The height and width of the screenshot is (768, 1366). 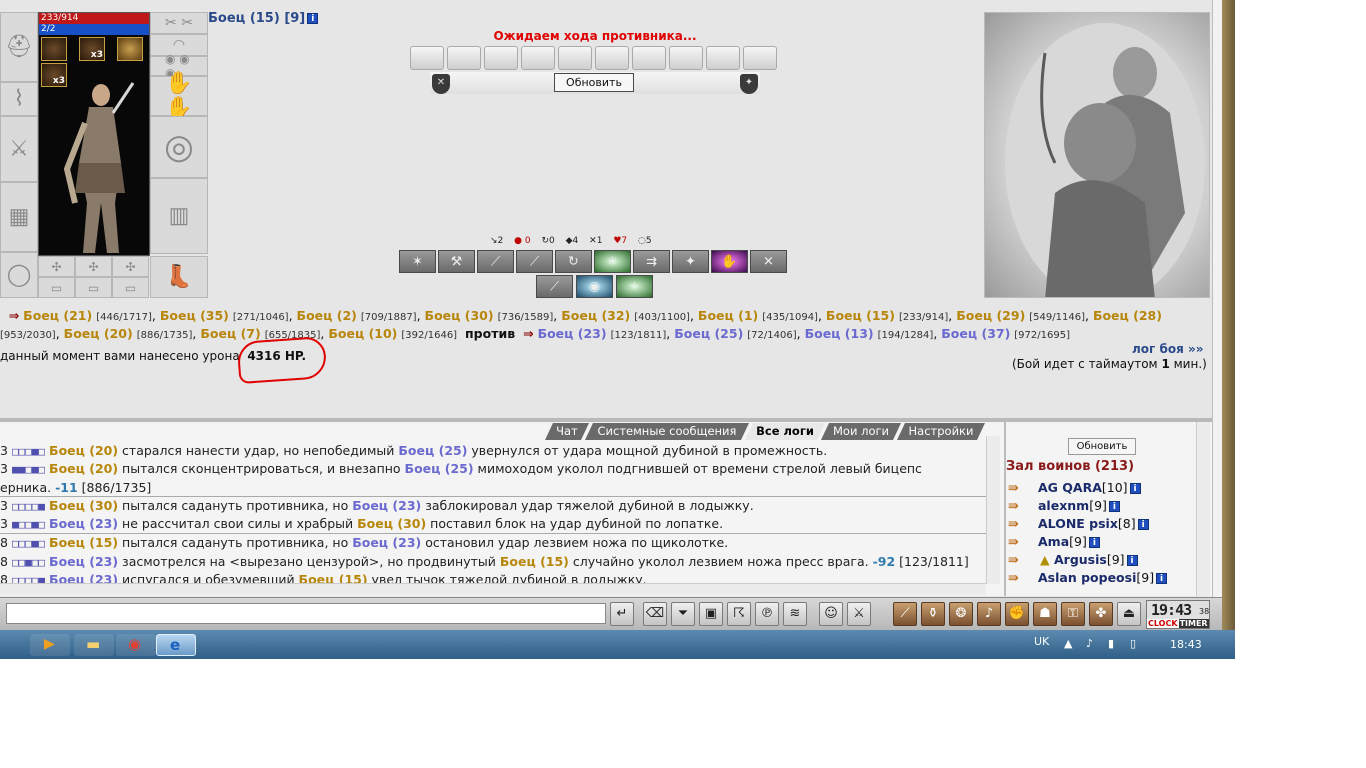 I want to click on page-scrollbar, so click(x=1217, y=300).